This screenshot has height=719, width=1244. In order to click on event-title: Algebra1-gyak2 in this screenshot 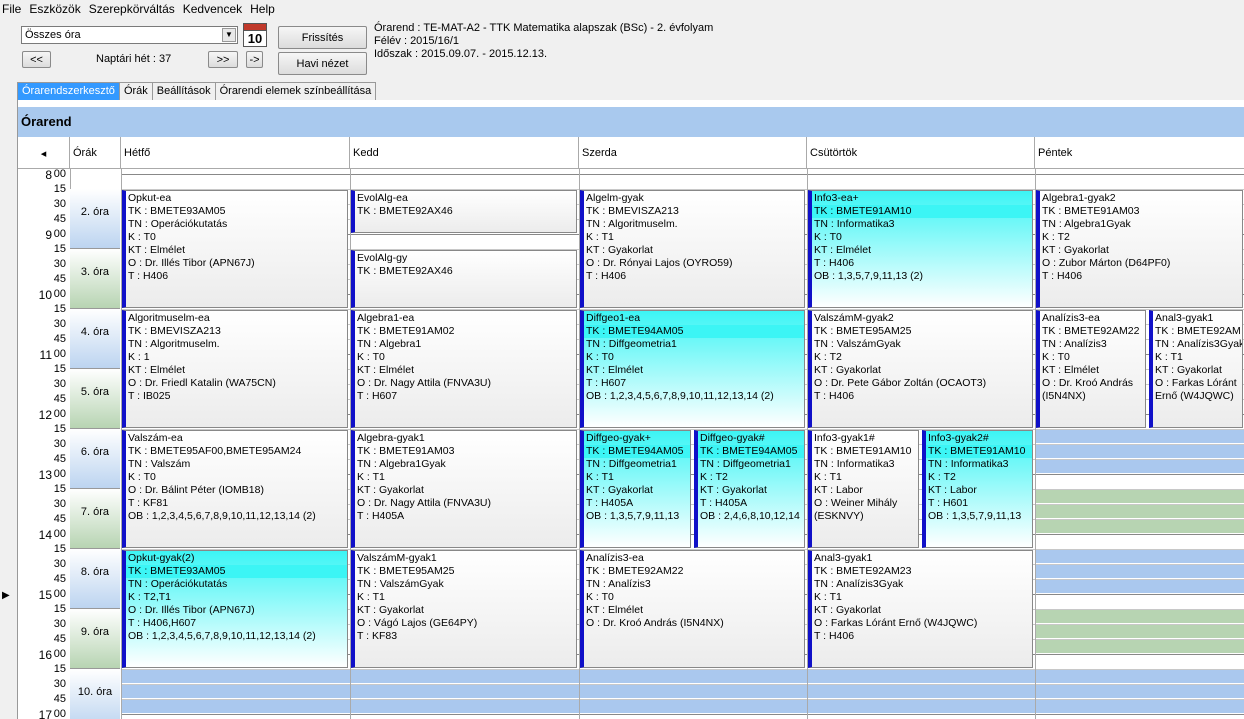, I will do `click(1079, 198)`.